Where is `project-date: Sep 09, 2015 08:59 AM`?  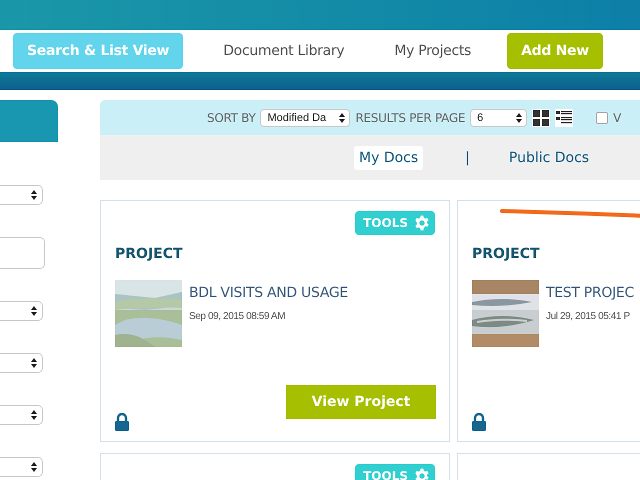 project-date: Sep 09, 2015 08:59 AM is located at coordinates (237, 316).